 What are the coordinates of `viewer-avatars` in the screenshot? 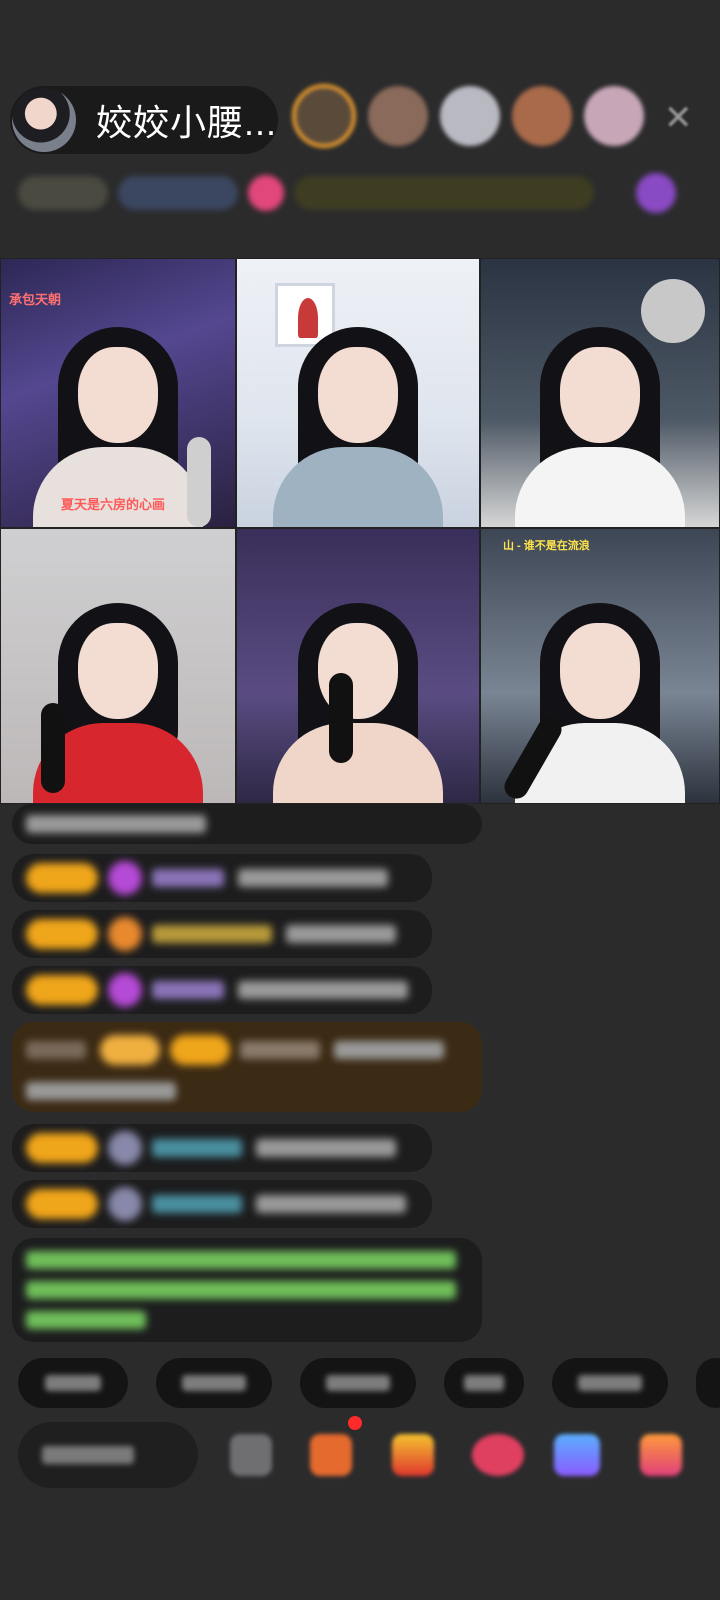 It's located at (474, 116).